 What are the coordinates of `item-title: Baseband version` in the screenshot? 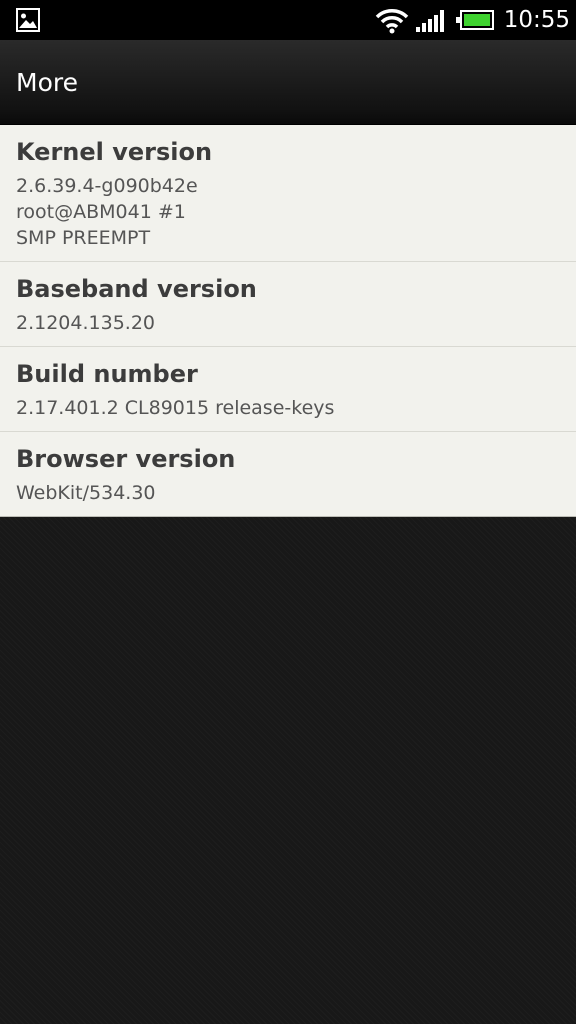 It's located at (136, 289).